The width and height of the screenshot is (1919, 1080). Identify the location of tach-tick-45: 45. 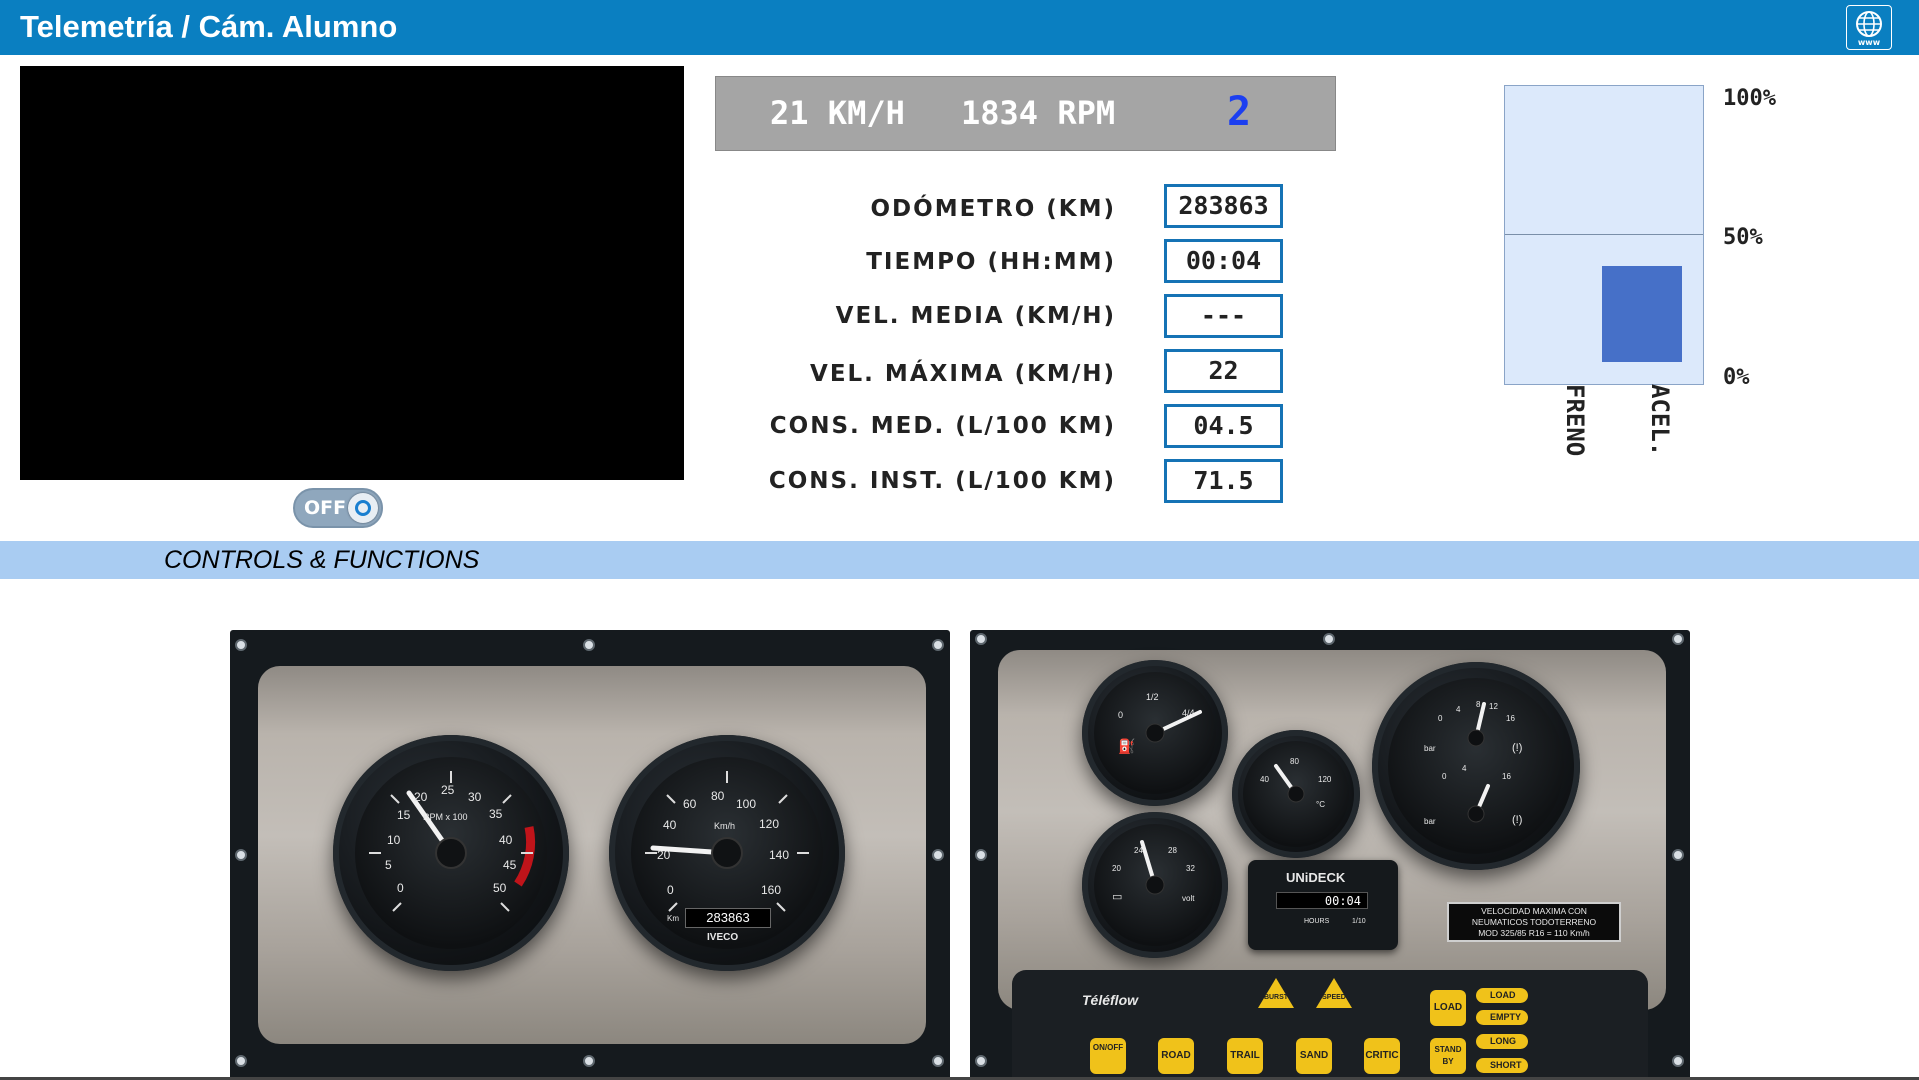
(510, 865).